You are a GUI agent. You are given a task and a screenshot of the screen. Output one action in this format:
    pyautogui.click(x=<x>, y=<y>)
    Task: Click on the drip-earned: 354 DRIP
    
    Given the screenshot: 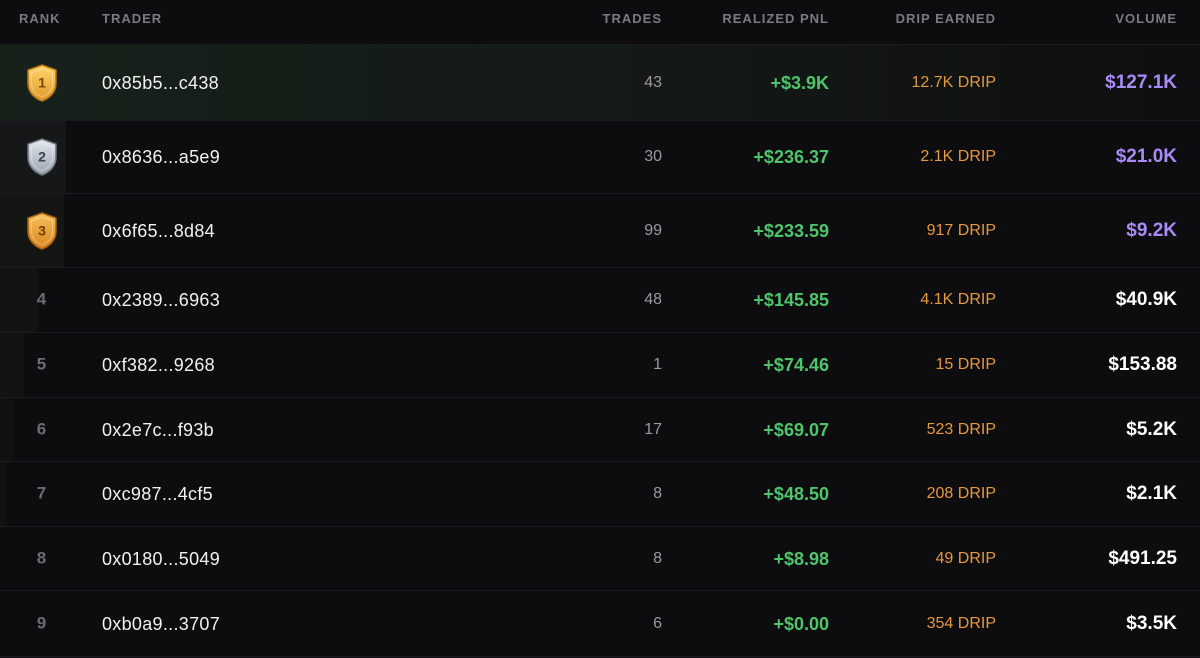 What is the action you would take?
    pyautogui.click(x=961, y=623)
    